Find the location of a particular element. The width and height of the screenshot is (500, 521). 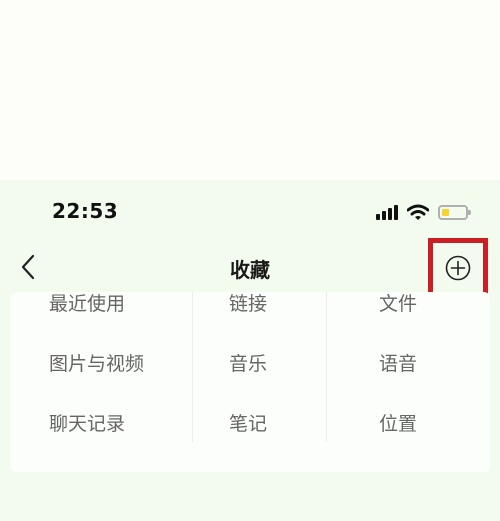

category-notes: 笔记 is located at coordinates (248, 424).